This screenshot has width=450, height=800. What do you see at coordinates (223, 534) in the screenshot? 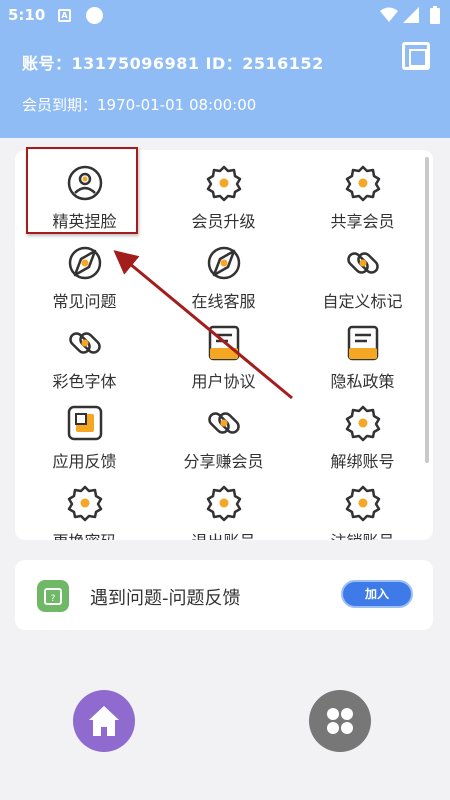
I see `grid-item-label: 退出账号` at bounding box center [223, 534].